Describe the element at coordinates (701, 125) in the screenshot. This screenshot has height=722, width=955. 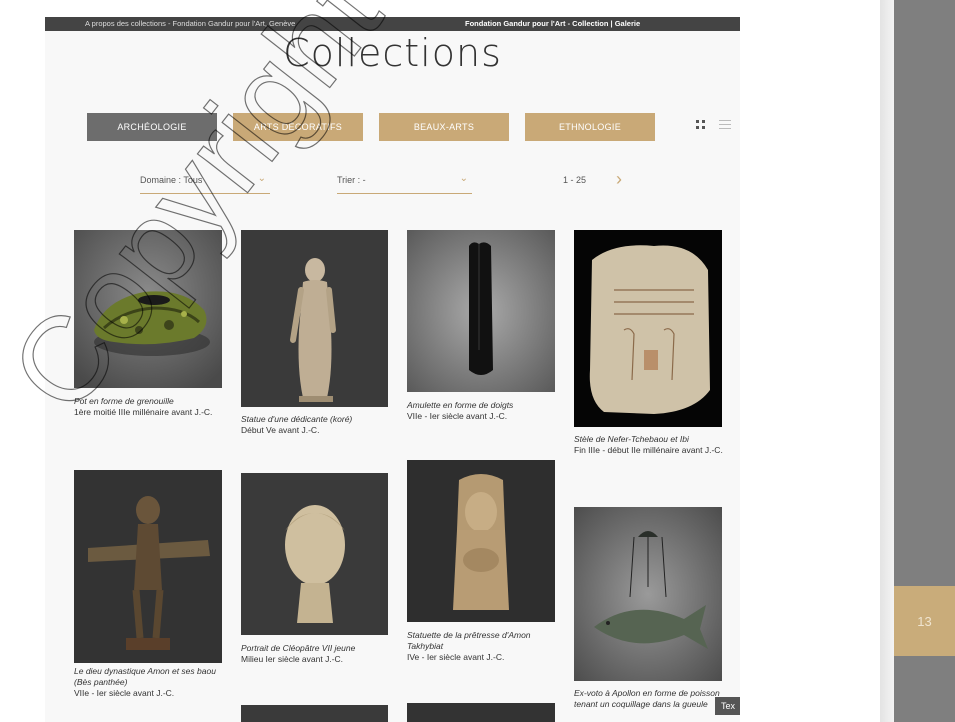
I see `grid-view-icon` at that location.